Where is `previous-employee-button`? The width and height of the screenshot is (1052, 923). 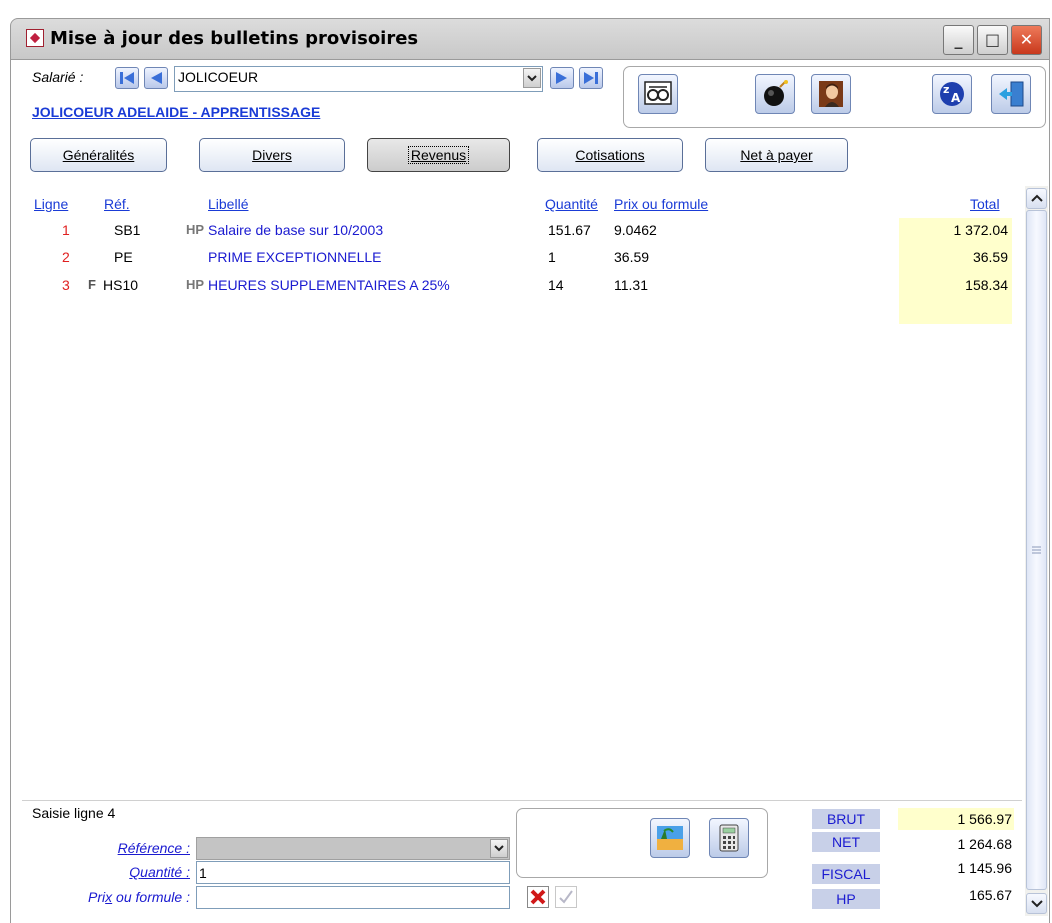
previous-employee-button is located at coordinates (156, 78).